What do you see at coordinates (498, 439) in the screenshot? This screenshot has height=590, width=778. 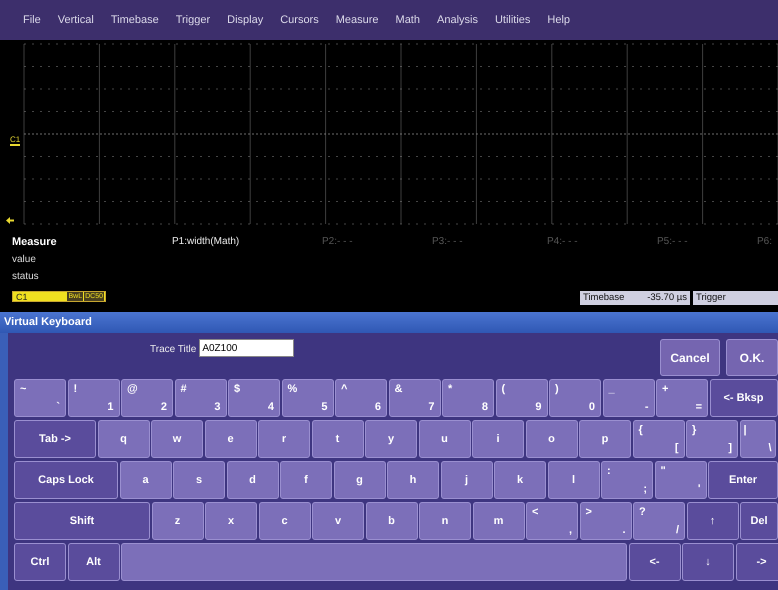 I see `keyboard-key: i` at bounding box center [498, 439].